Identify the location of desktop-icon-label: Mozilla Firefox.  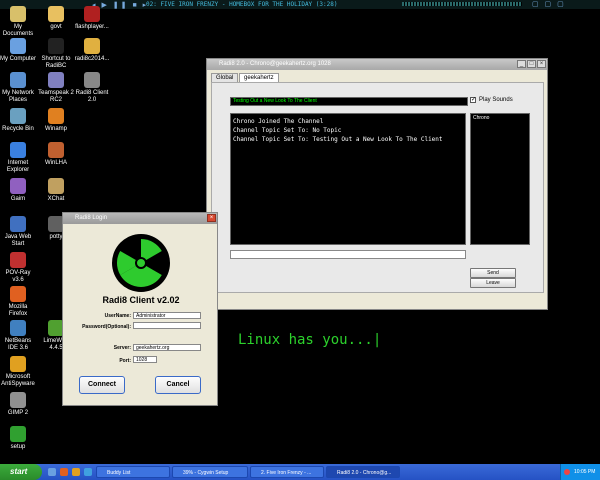
(18, 310).